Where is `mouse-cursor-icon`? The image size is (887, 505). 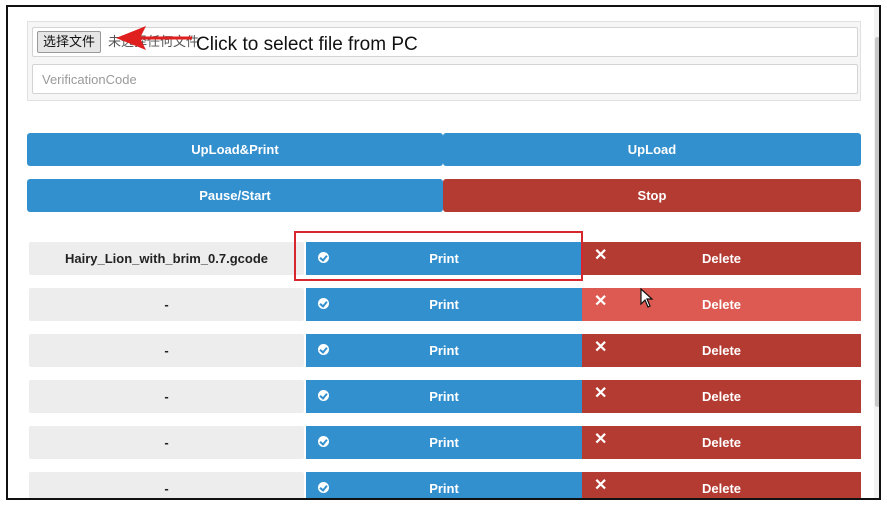 mouse-cursor-icon is located at coordinates (647, 298).